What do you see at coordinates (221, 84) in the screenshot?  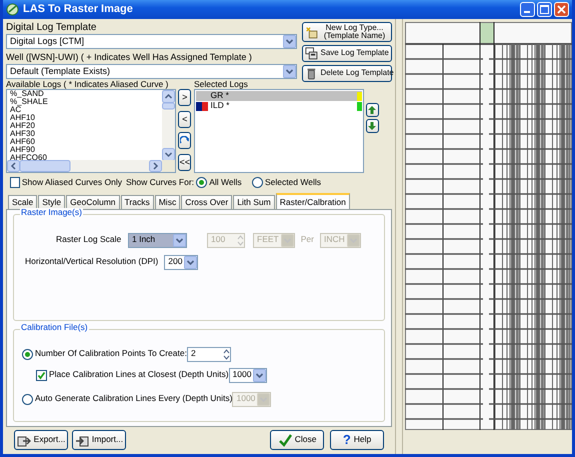 I see `list-label: Selected Logs` at bounding box center [221, 84].